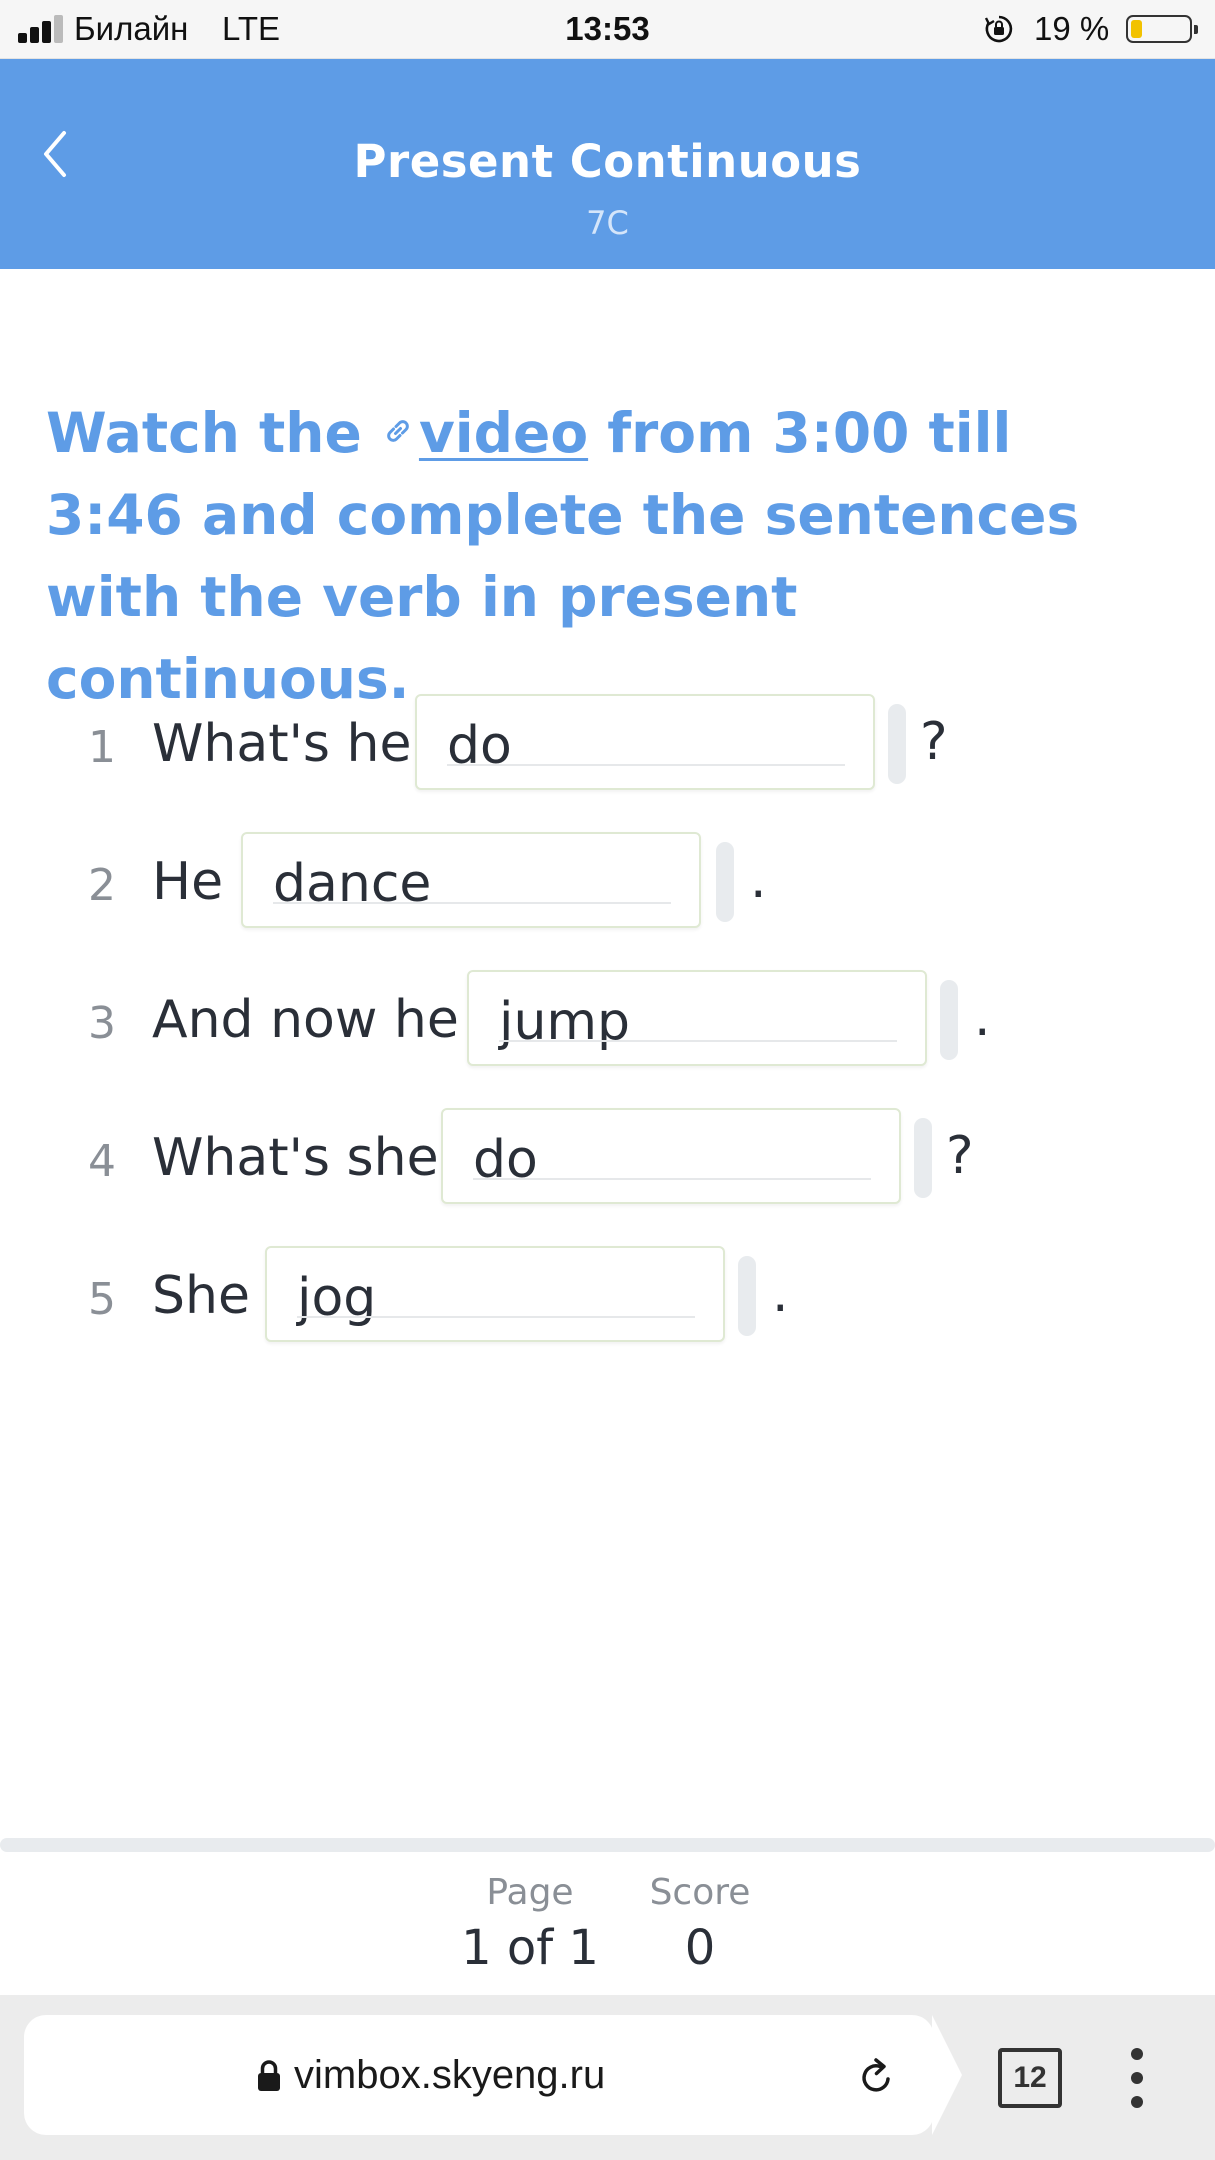 The height and width of the screenshot is (2160, 1215). I want to click on lesson-subtitle: 7C, so click(607, 223).